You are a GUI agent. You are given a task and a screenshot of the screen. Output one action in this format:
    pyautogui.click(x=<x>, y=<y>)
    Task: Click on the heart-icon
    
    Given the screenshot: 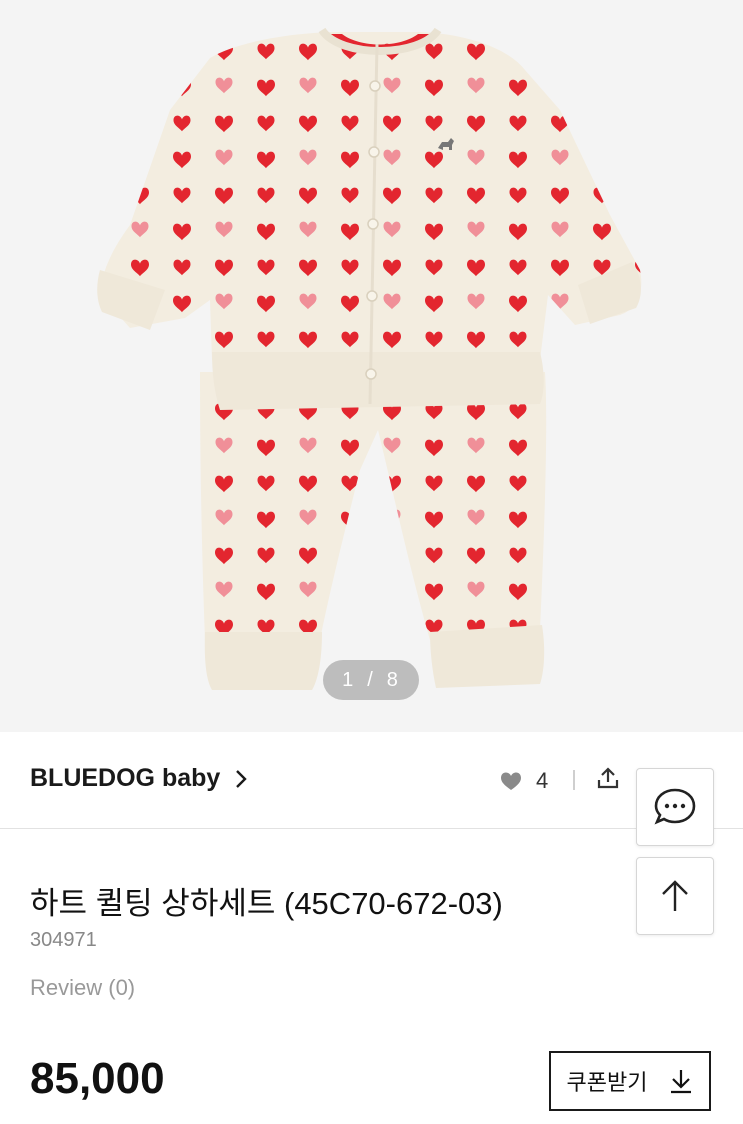 What is the action you would take?
    pyautogui.click(x=511, y=781)
    